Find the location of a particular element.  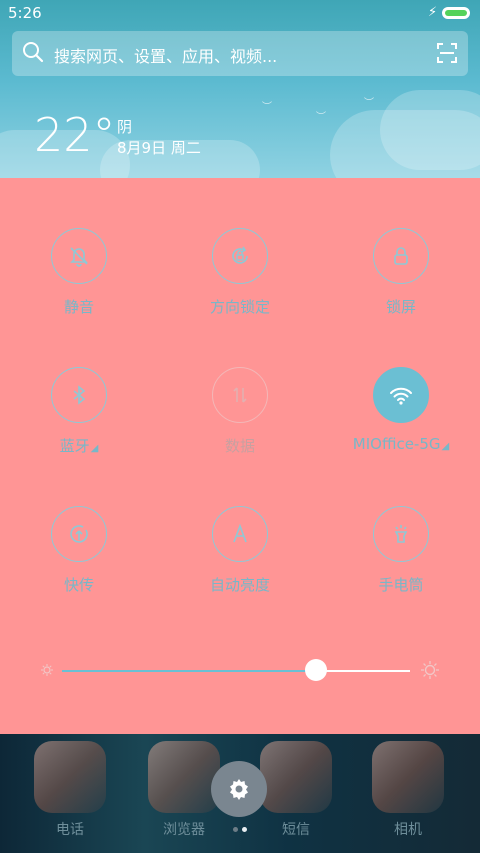

toggle-bluetooth: 蓝牙◢ is located at coordinates (79, 411).